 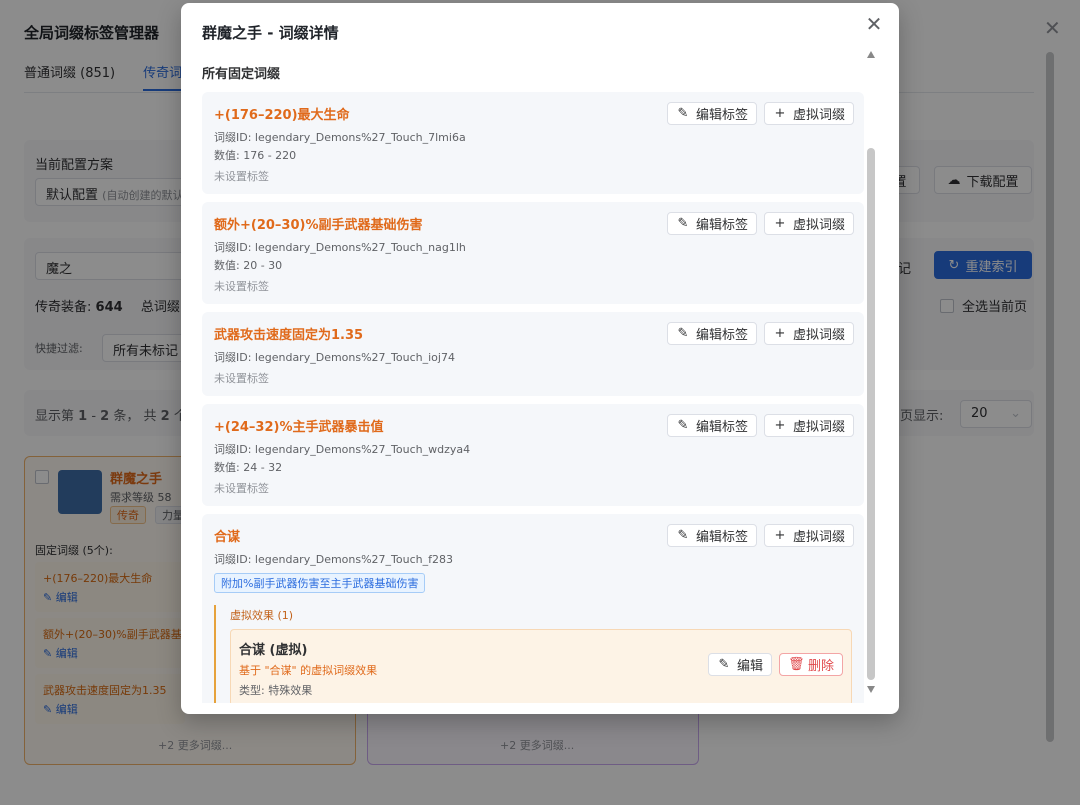 What do you see at coordinates (340, 137) in the screenshot?
I see `affix-id: 词缀ID: legendary_Demons%27_Touch_7lmi6a` at bounding box center [340, 137].